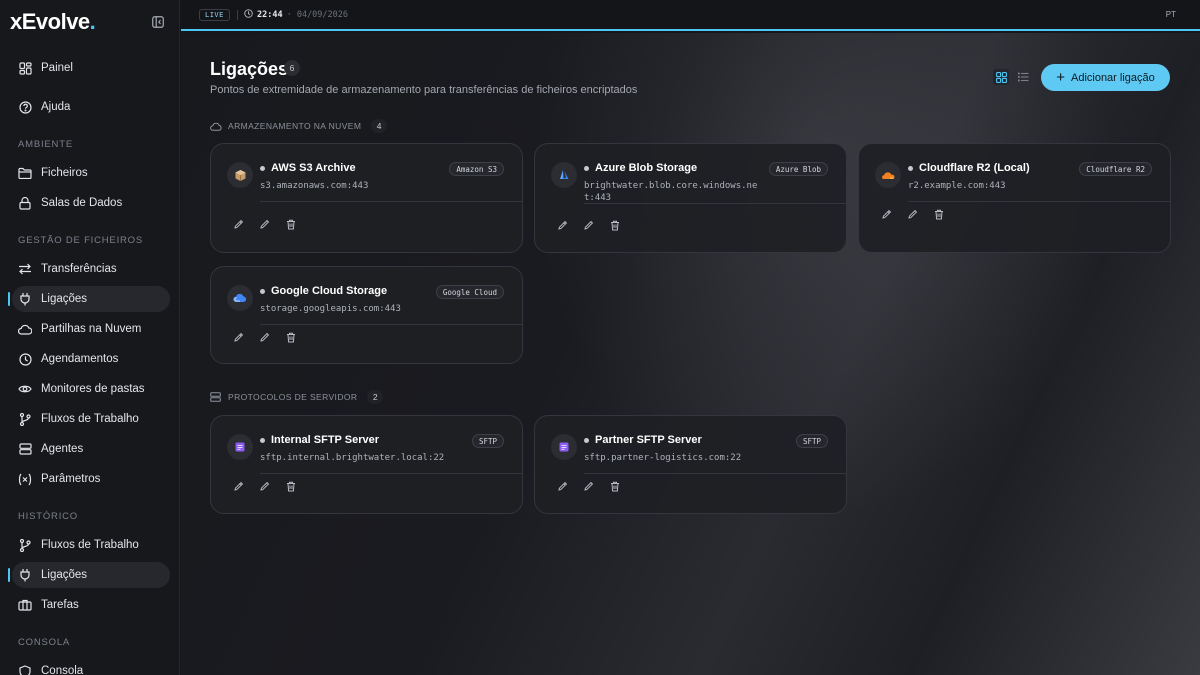  What do you see at coordinates (89, 299) in the screenshot?
I see `sidebar-item-ligacoes: Ligações` at bounding box center [89, 299].